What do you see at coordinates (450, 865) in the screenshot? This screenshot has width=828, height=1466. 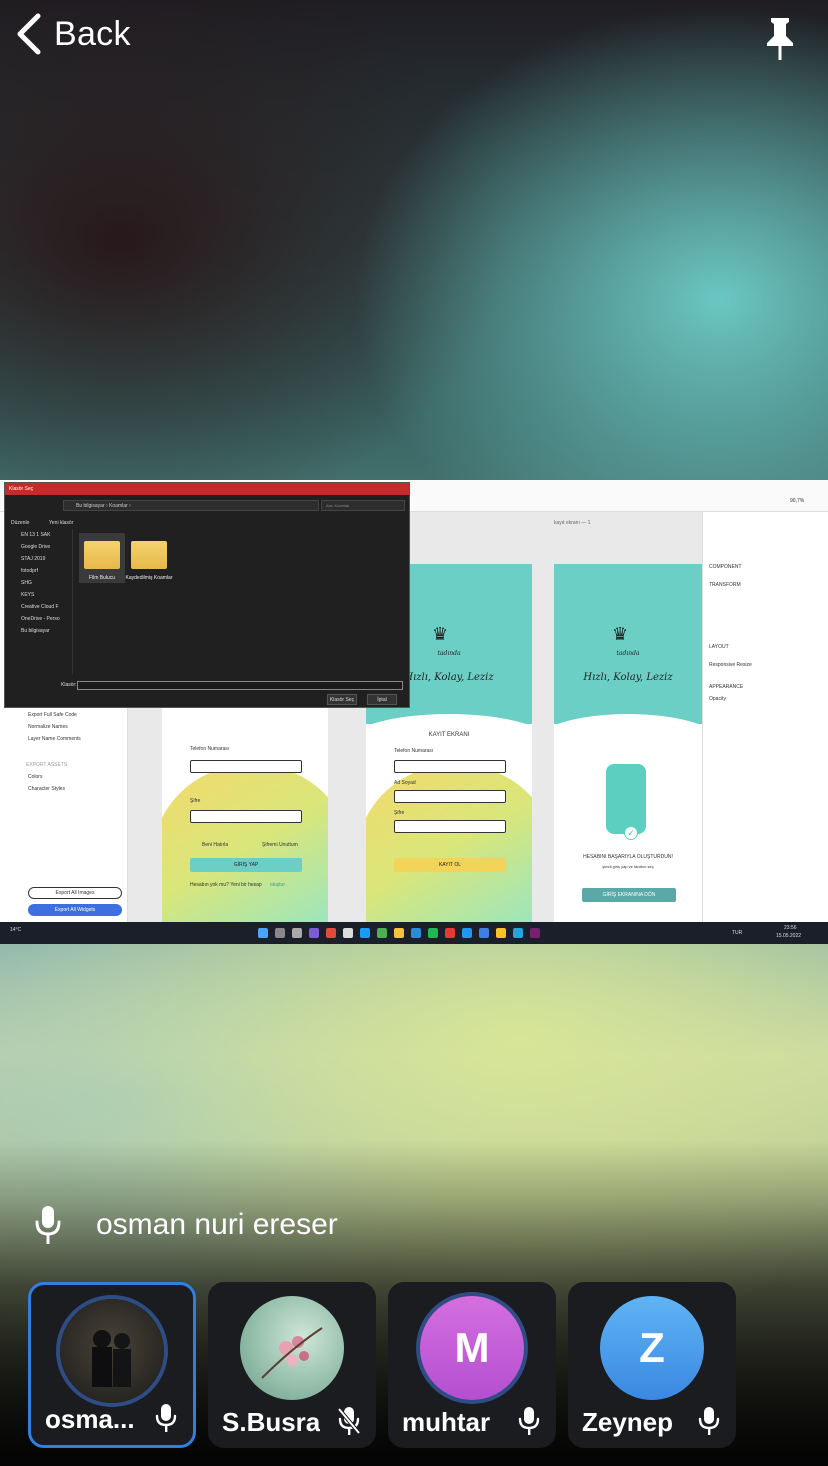 I see `register-button: KAYIT OL` at bounding box center [450, 865].